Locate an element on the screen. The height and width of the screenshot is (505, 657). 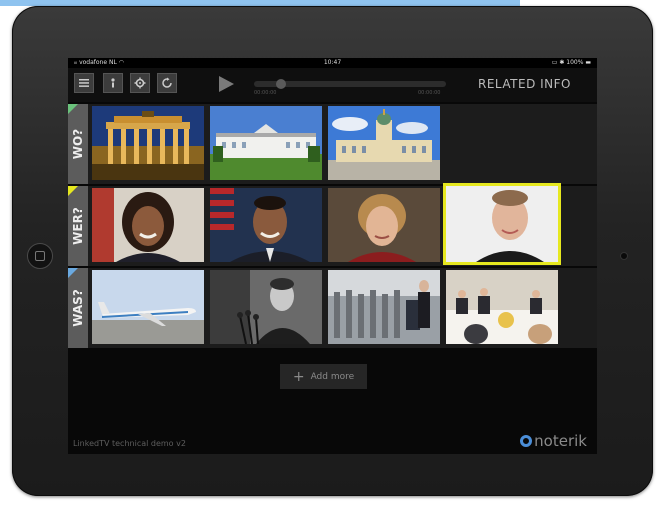
row-label-tab: WER? is located at coordinates (78, 226).